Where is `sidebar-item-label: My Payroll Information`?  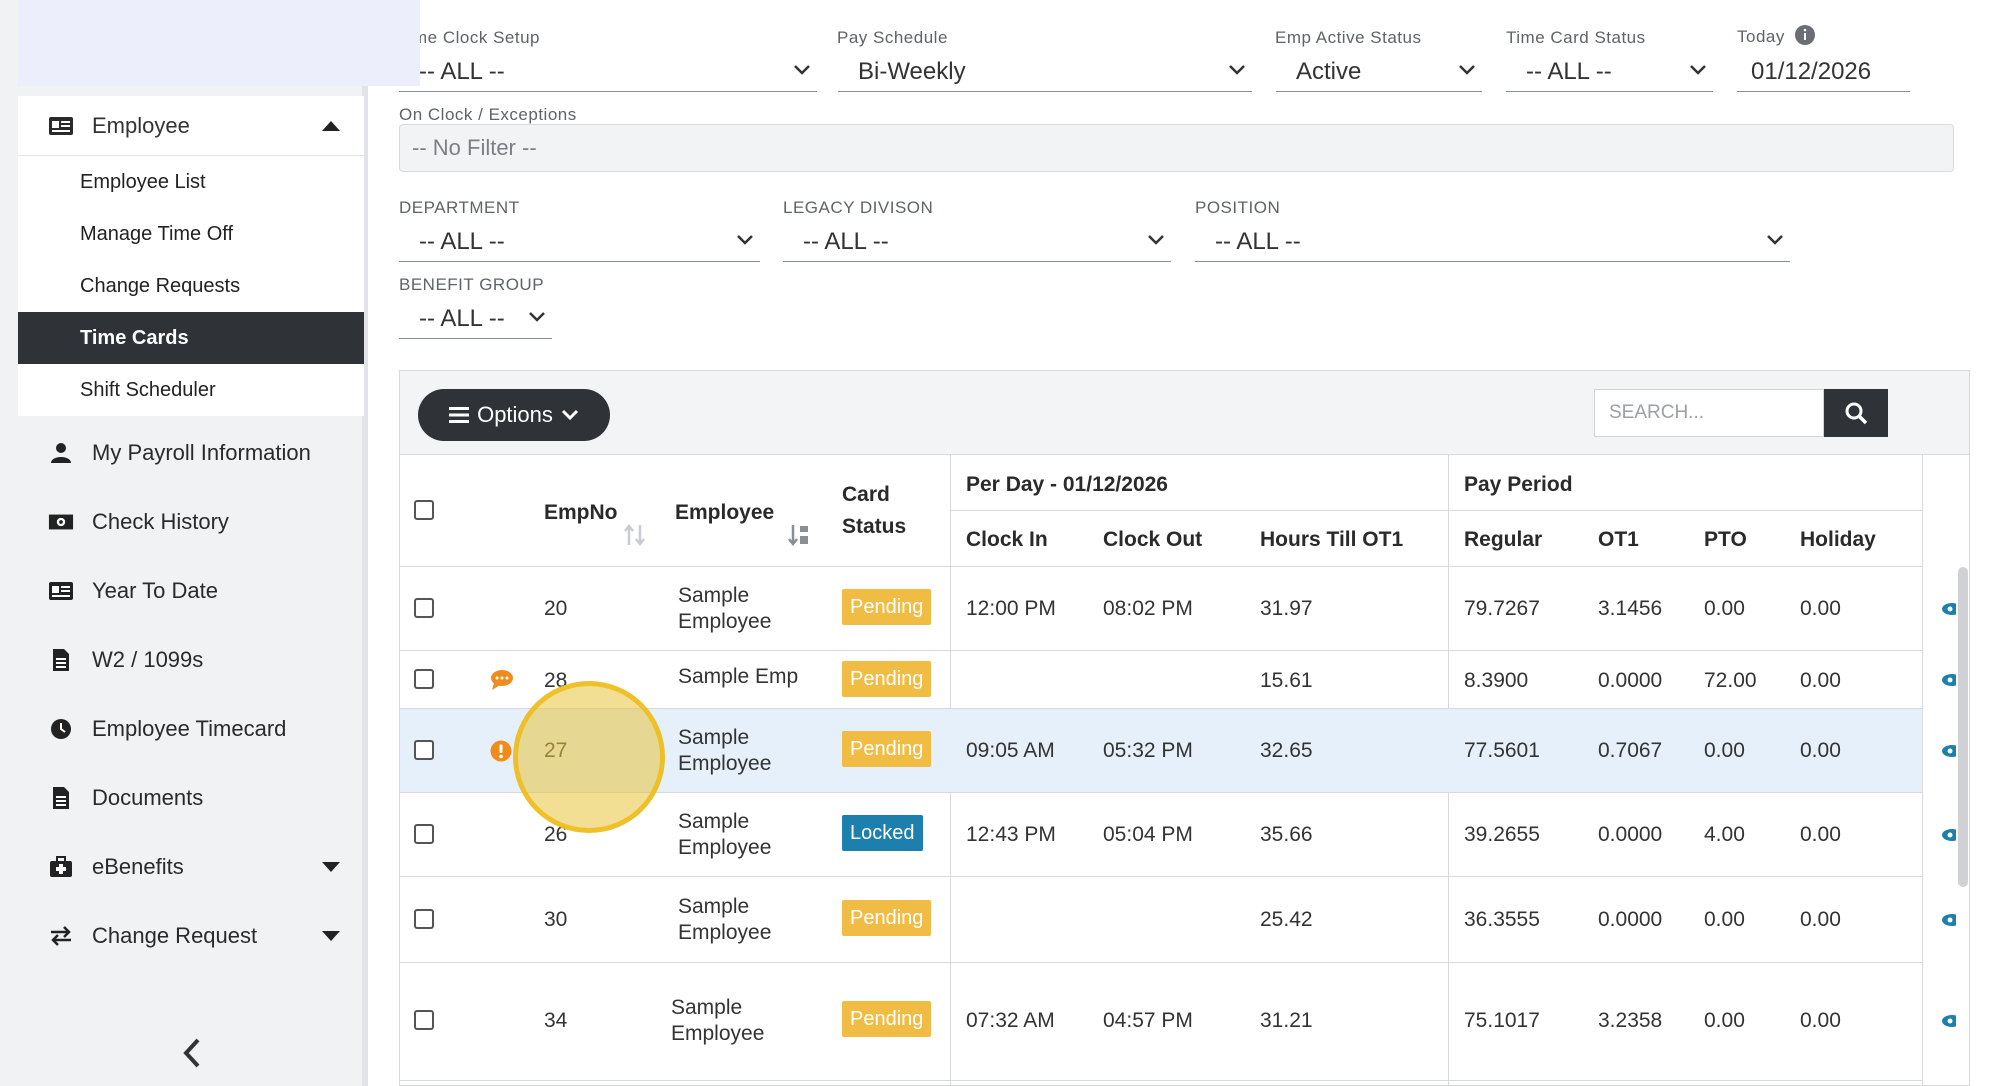 sidebar-item-label: My Payroll Information is located at coordinates (201, 452).